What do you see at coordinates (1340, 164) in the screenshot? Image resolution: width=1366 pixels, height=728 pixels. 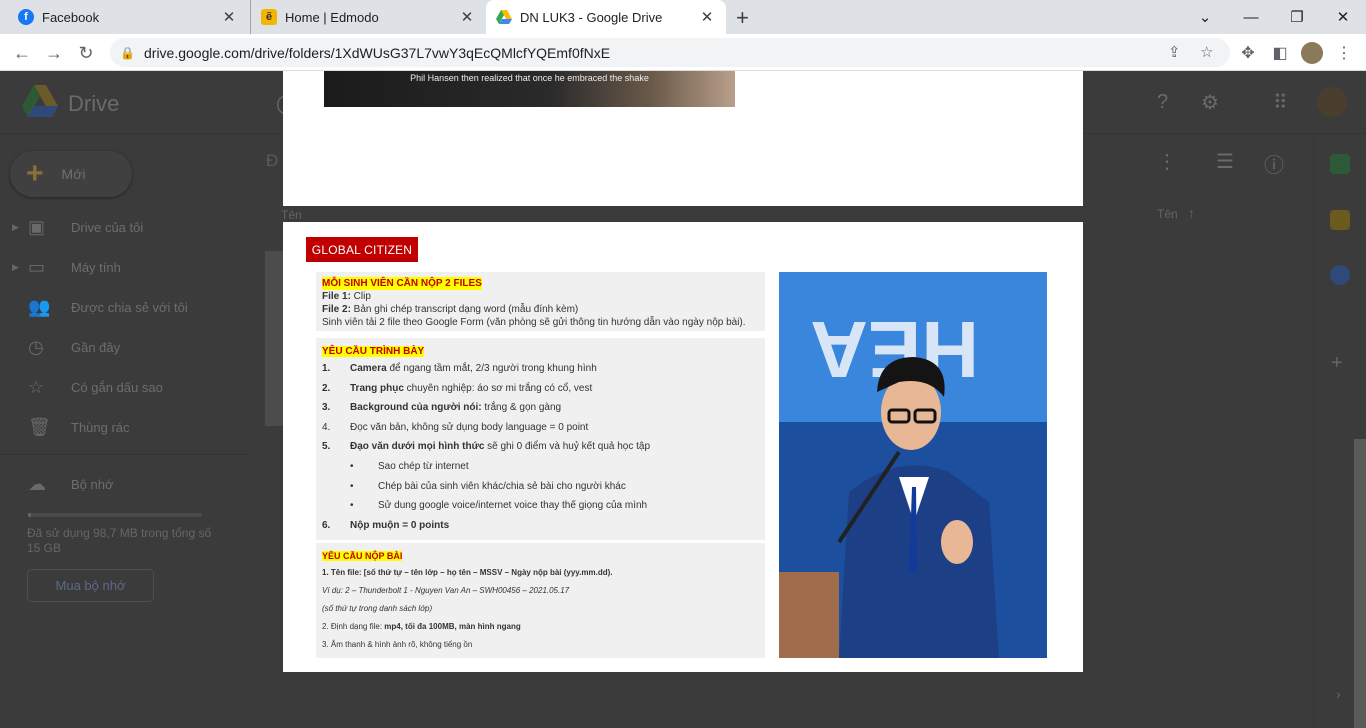 I see `calendar-icon` at bounding box center [1340, 164].